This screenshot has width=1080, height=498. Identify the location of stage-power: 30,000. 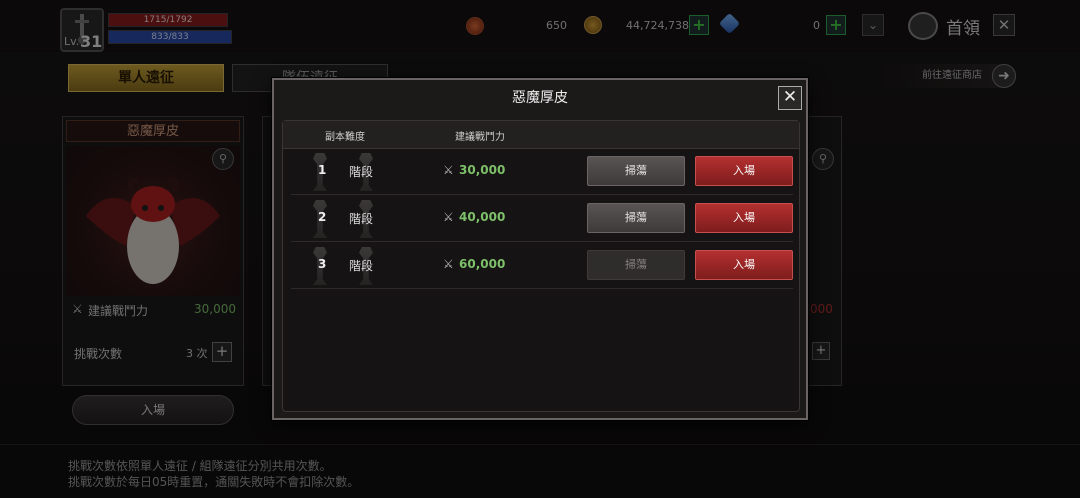
(482, 170).